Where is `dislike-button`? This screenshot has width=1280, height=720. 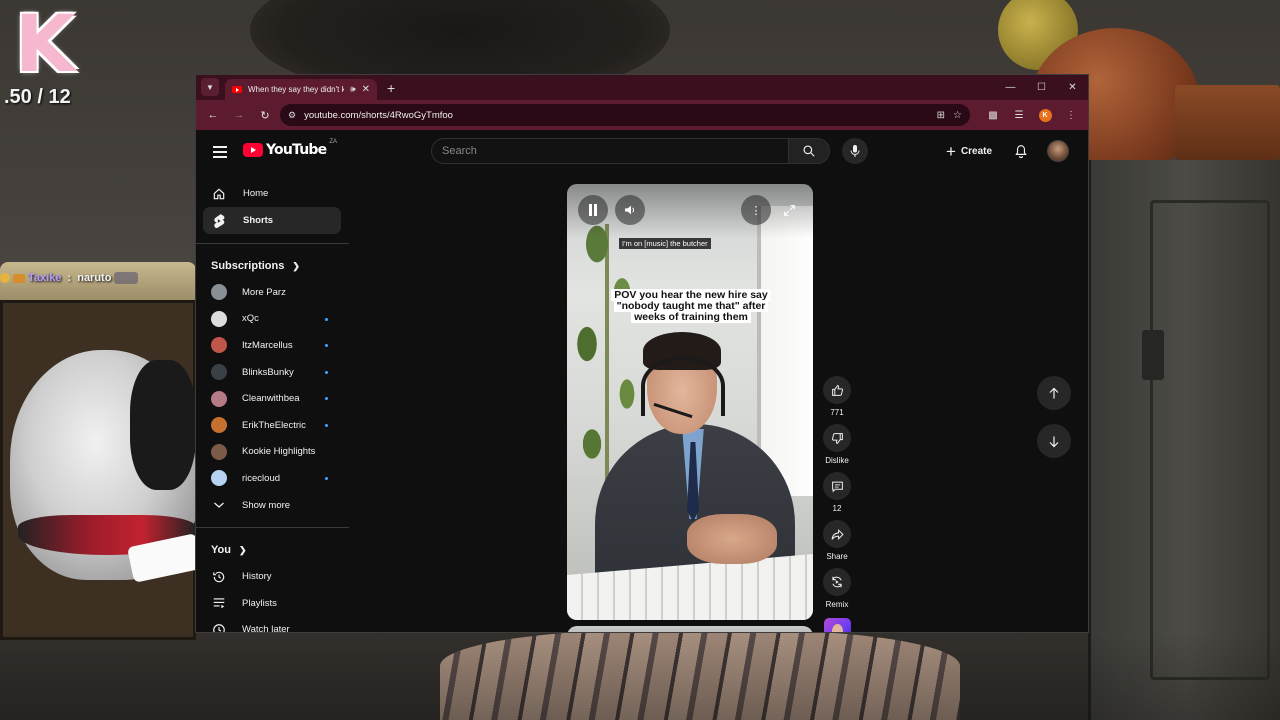 dislike-button is located at coordinates (837, 438).